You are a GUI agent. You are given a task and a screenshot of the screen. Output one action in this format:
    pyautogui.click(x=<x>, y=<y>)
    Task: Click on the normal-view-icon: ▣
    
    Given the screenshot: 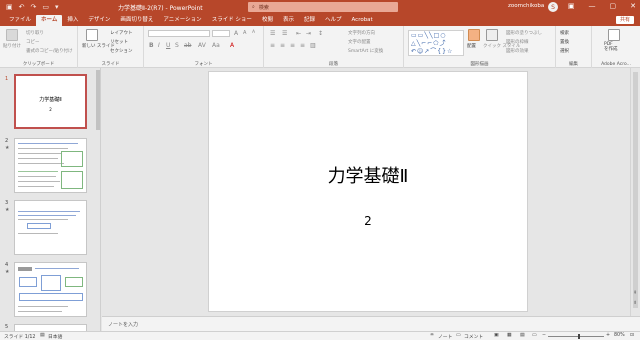 What is the action you would take?
    pyautogui.click(x=496, y=335)
    